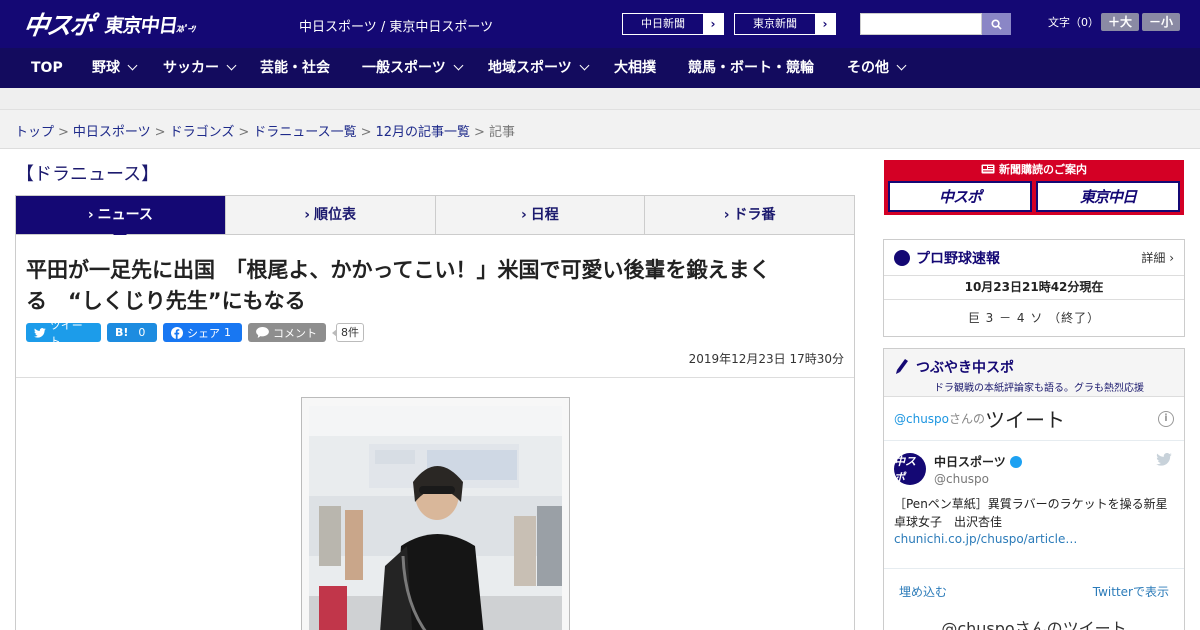 This screenshot has height=630, width=1200. What do you see at coordinates (295, 333) in the screenshot?
I see `comment-label: コメント` at bounding box center [295, 333].